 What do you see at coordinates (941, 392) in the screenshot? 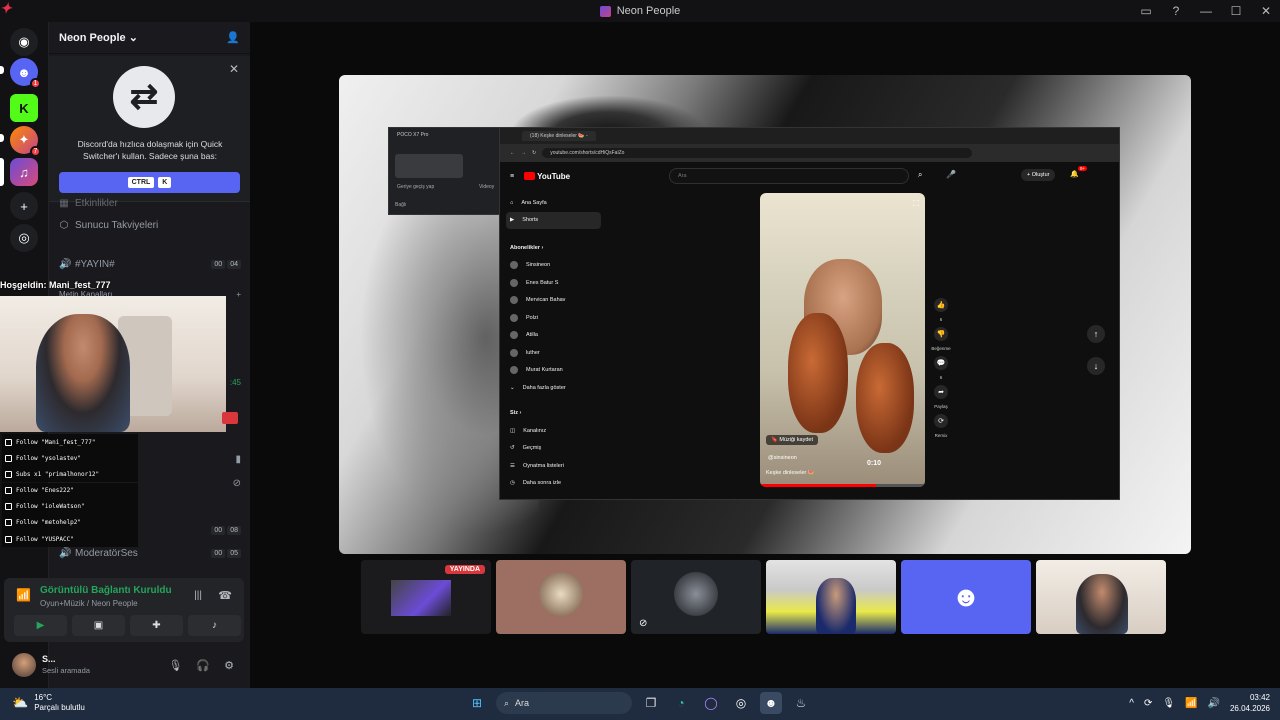
I see `share-icon: ➦` at bounding box center [941, 392].